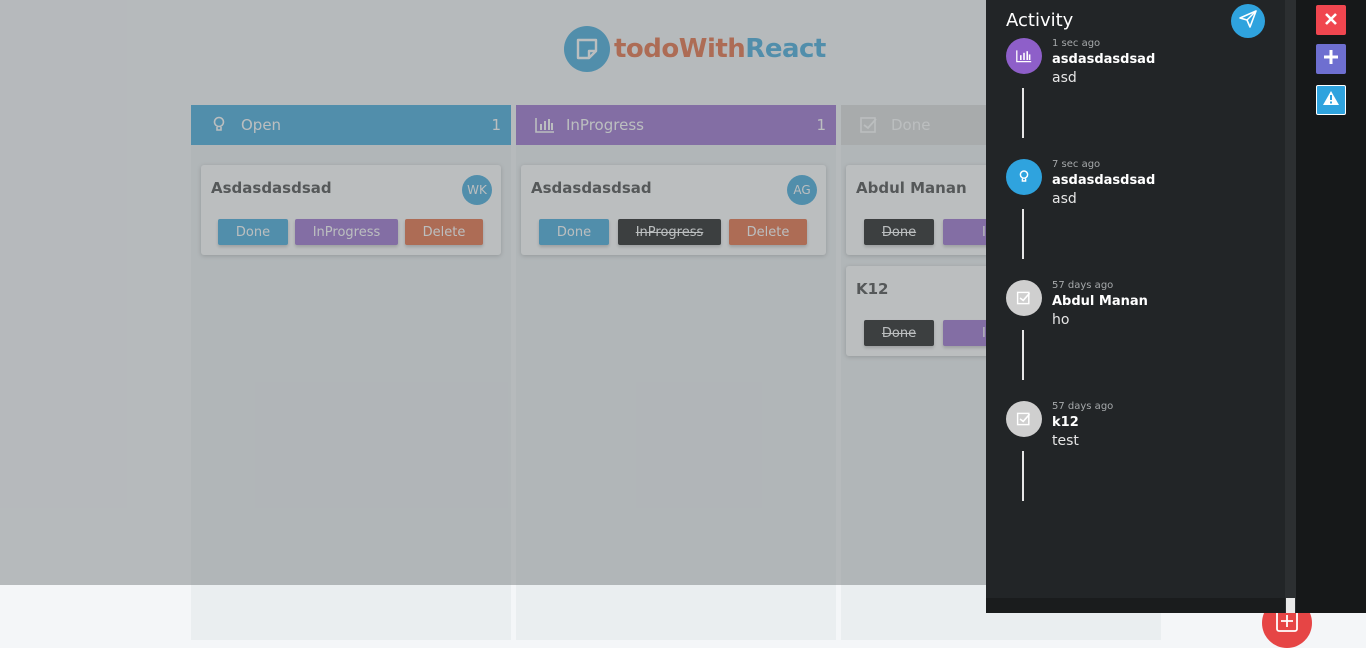 This screenshot has width=1366, height=648. What do you see at coordinates (1076, 164) in the screenshot?
I see `activity-time: 7 sec ago` at bounding box center [1076, 164].